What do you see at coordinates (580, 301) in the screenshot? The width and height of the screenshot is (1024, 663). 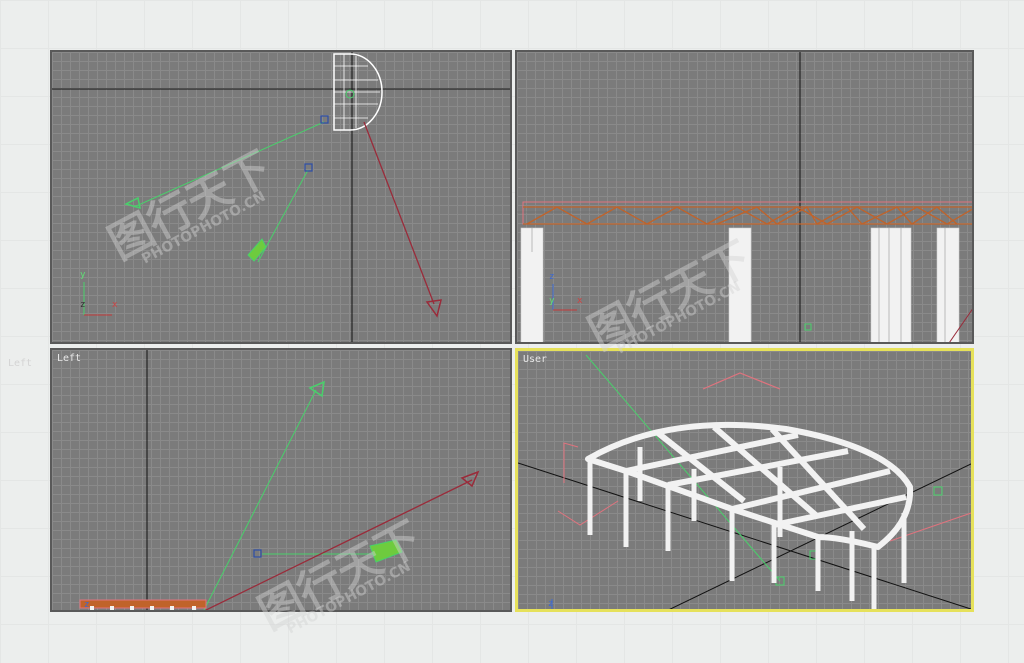 I see `axis-x-label-front: x` at bounding box center [580, 301].